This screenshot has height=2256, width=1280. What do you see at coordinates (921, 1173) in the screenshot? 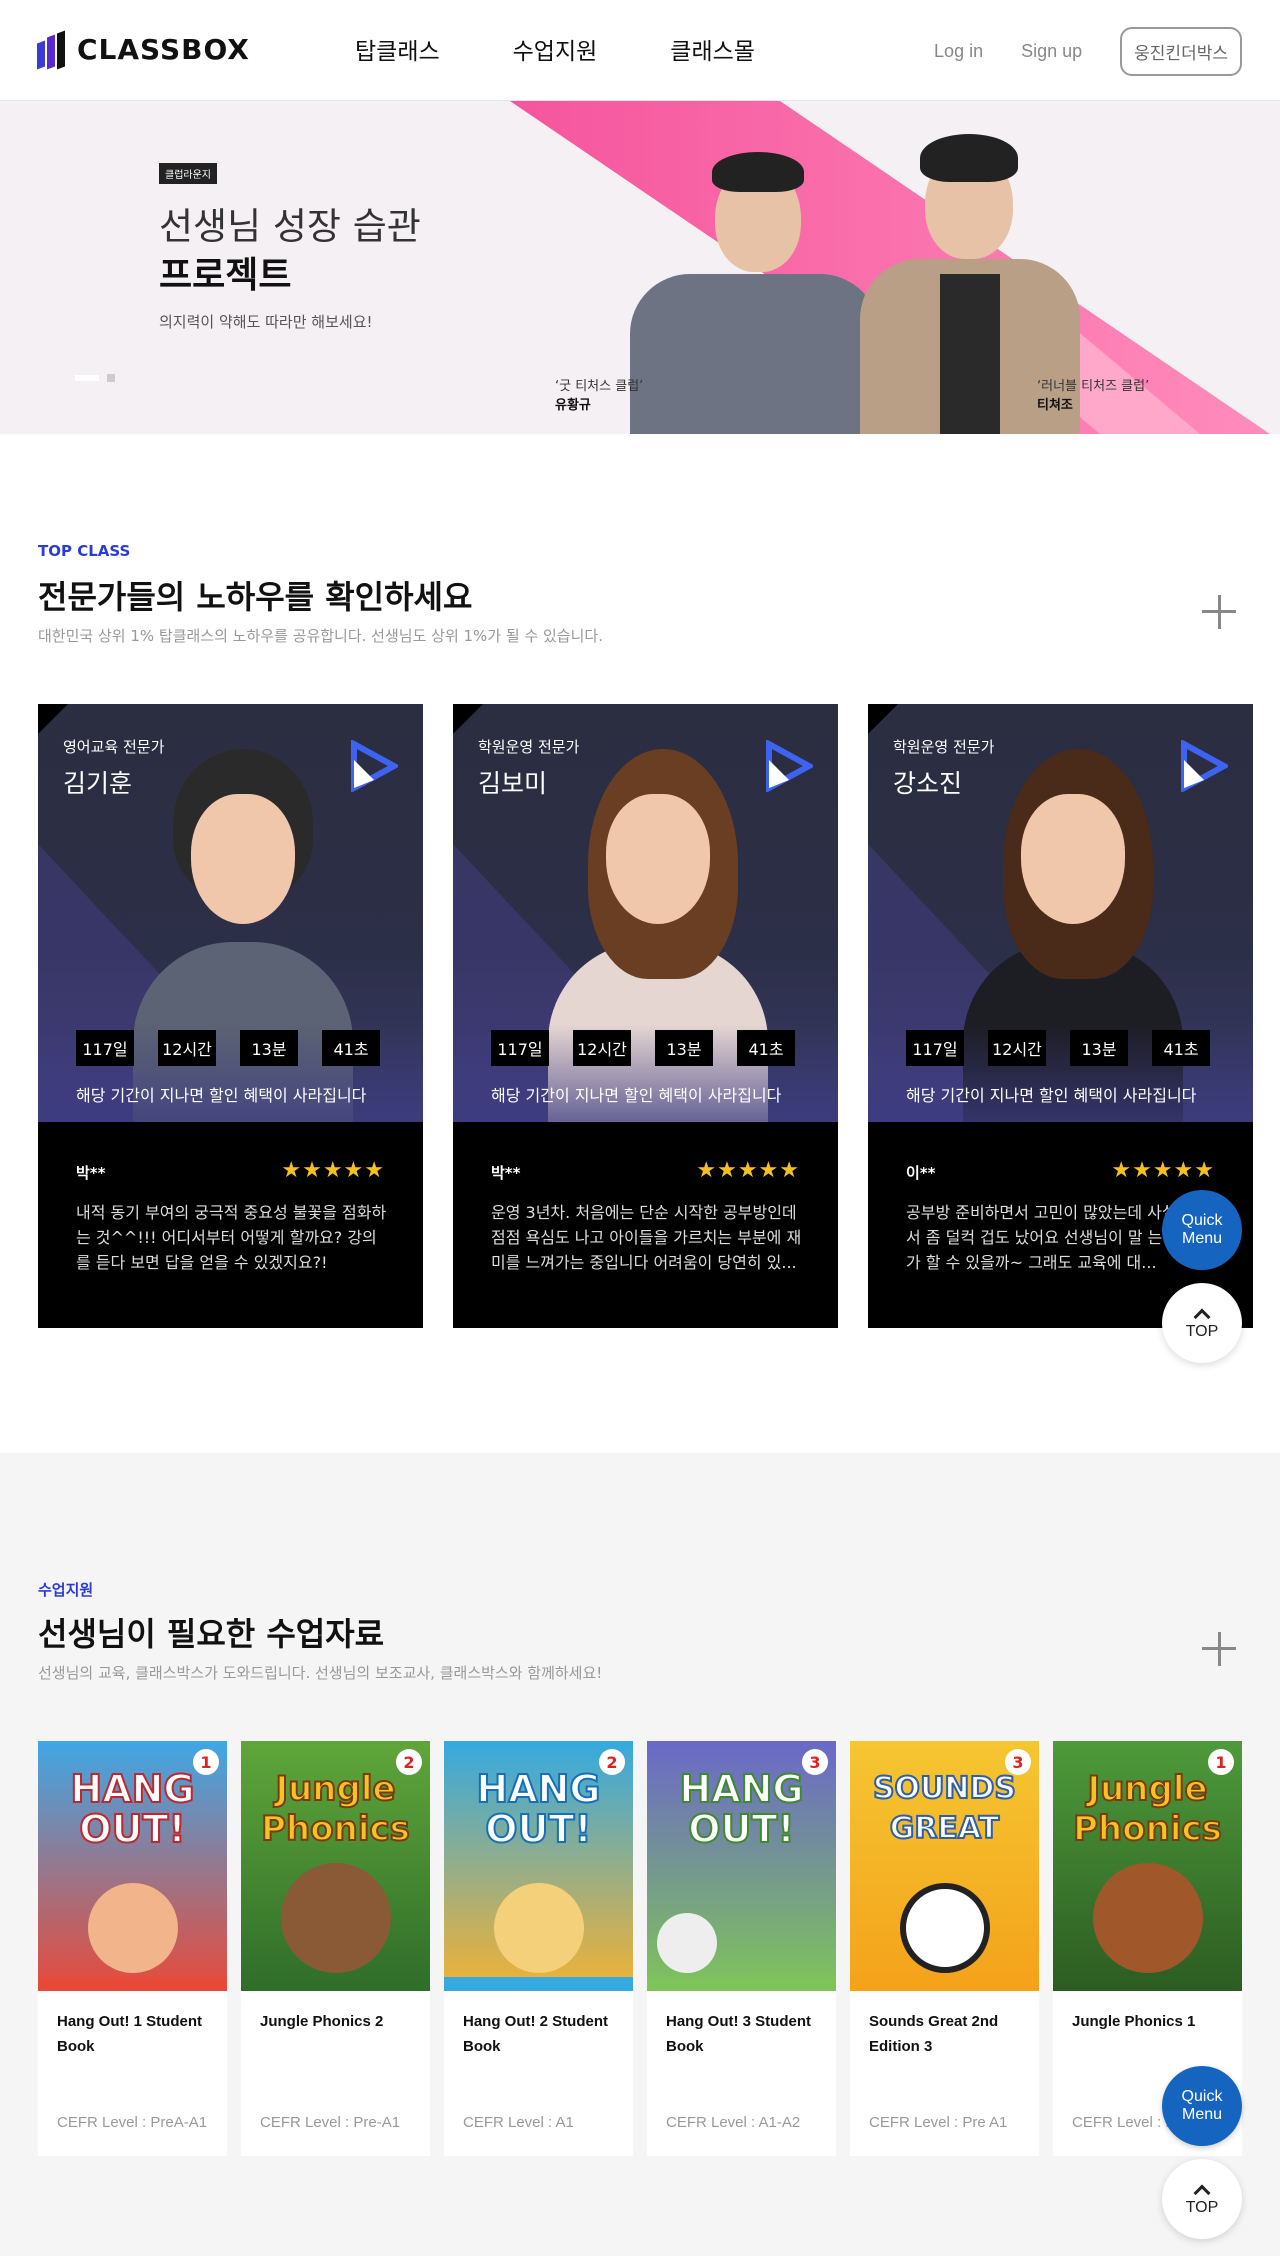
I see `reviewer-name: 이**` at bounding box center [921, 1173].